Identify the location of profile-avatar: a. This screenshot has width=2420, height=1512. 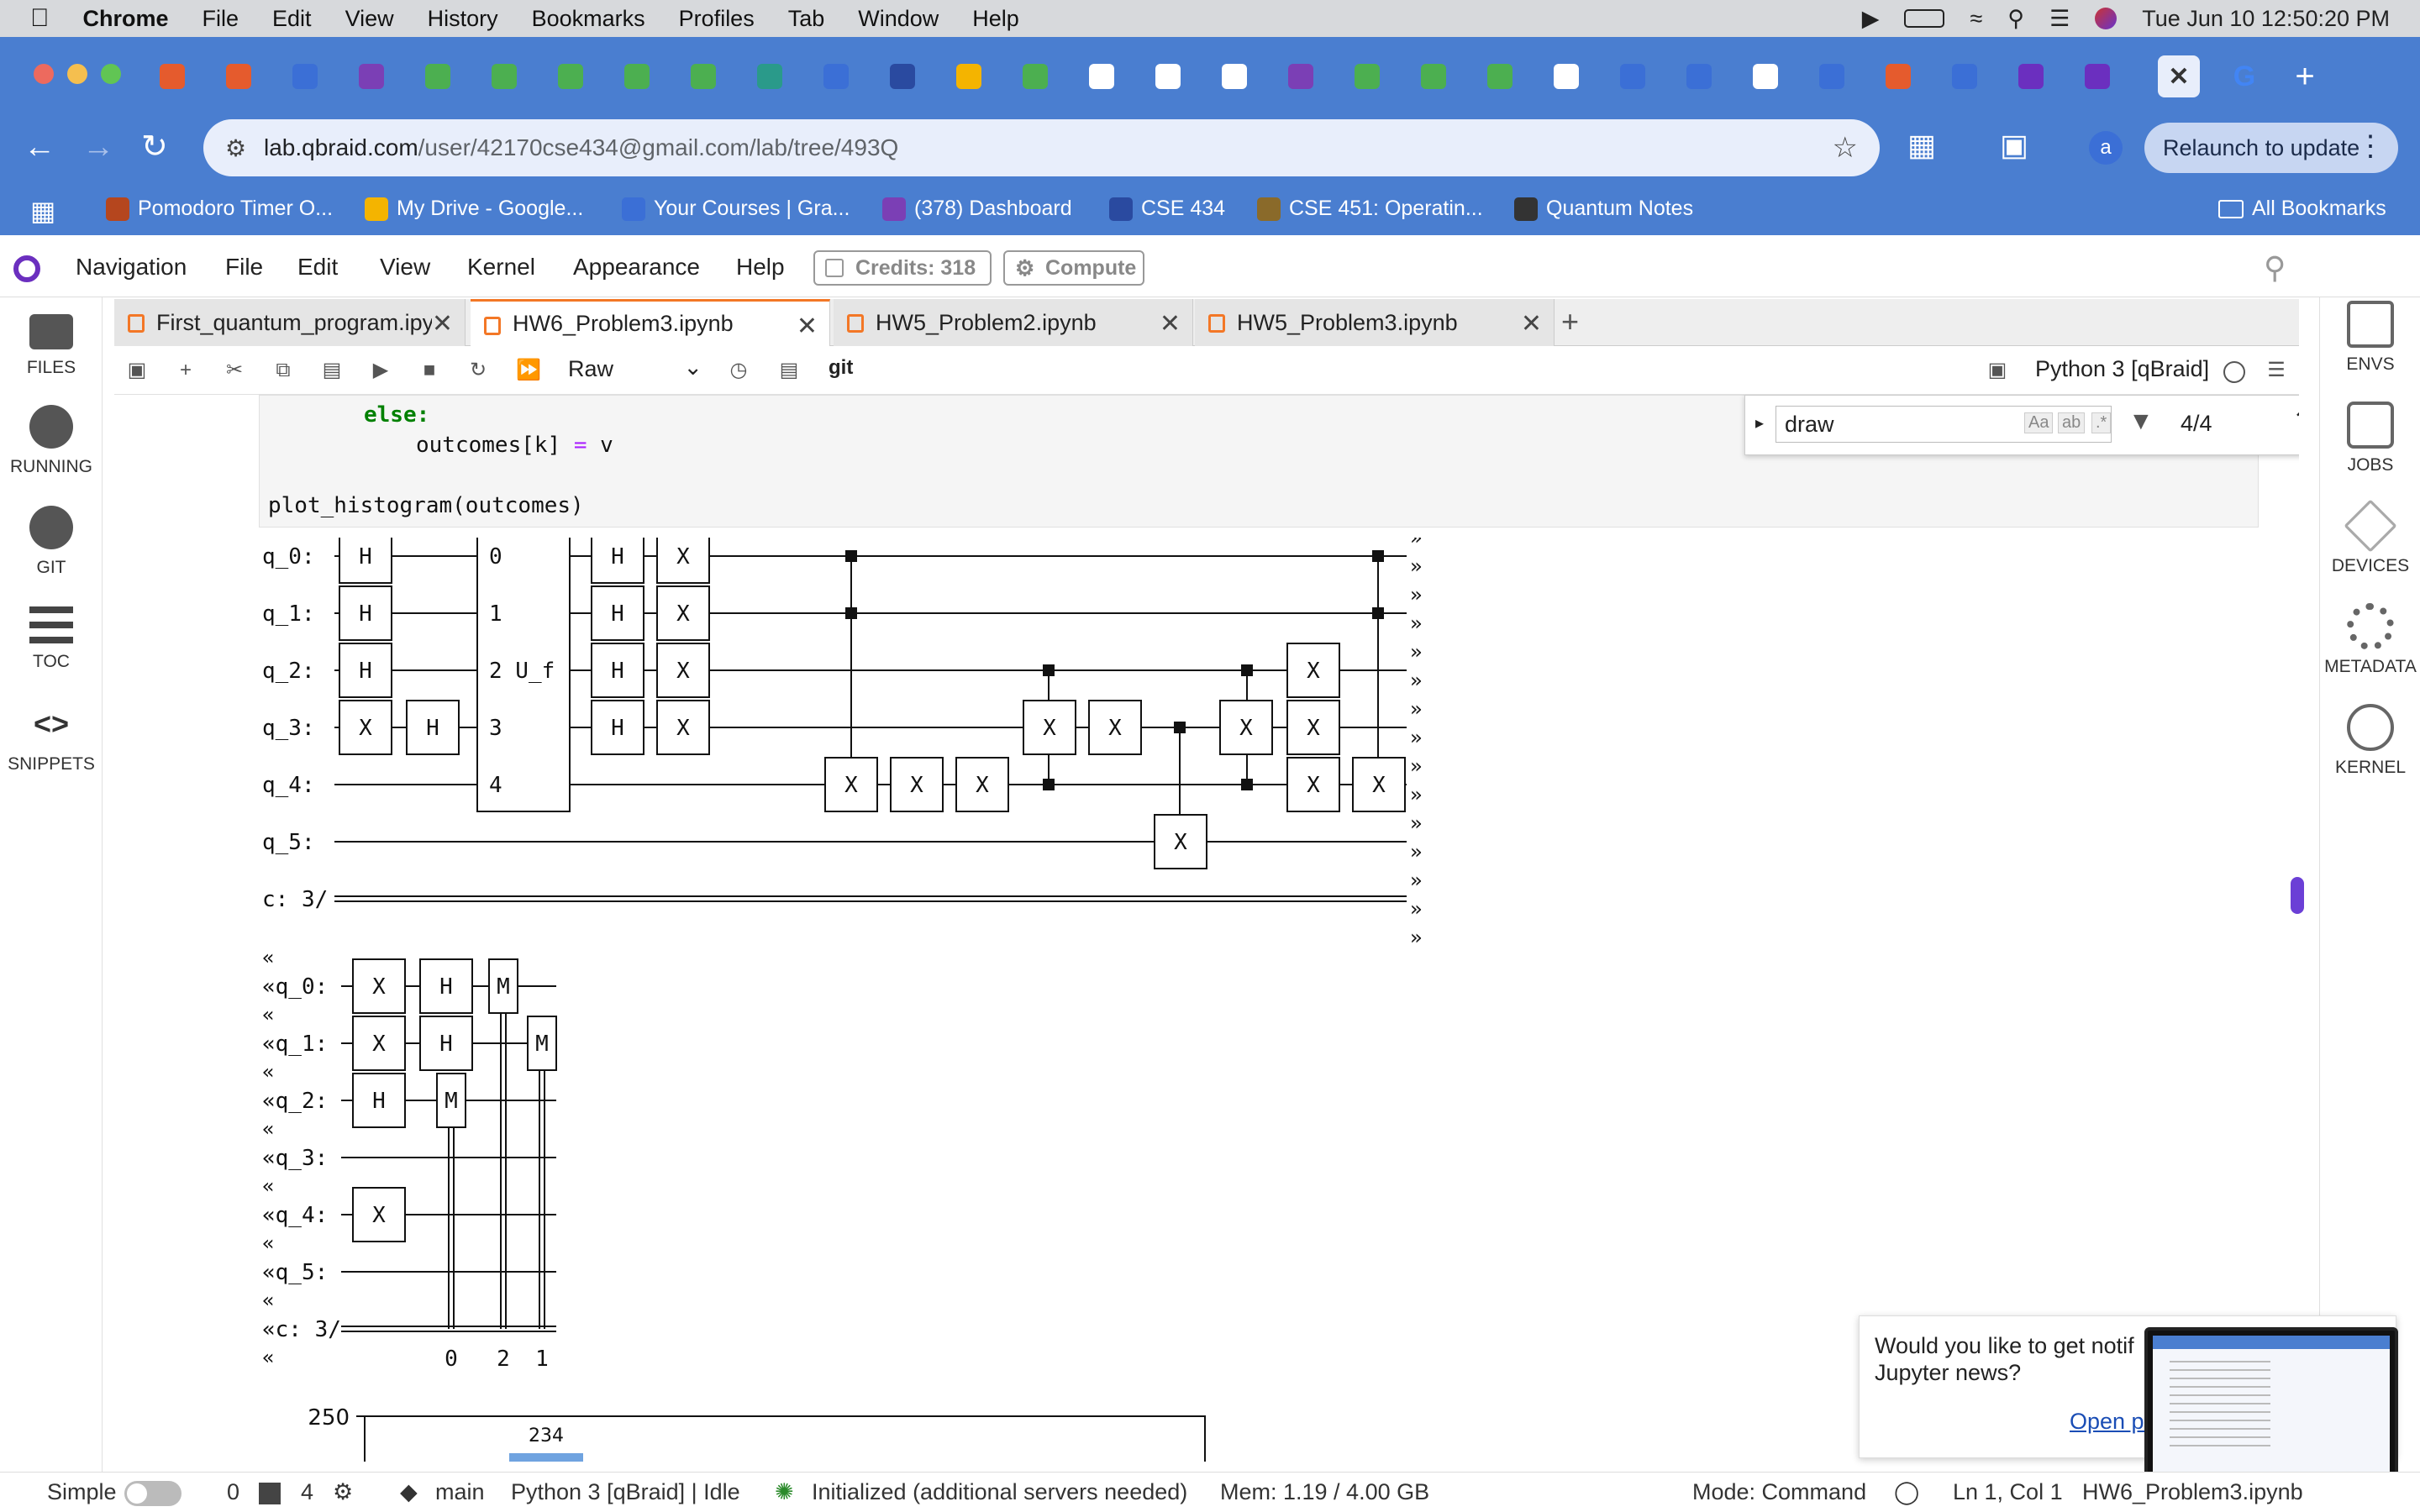
(2106, 148).